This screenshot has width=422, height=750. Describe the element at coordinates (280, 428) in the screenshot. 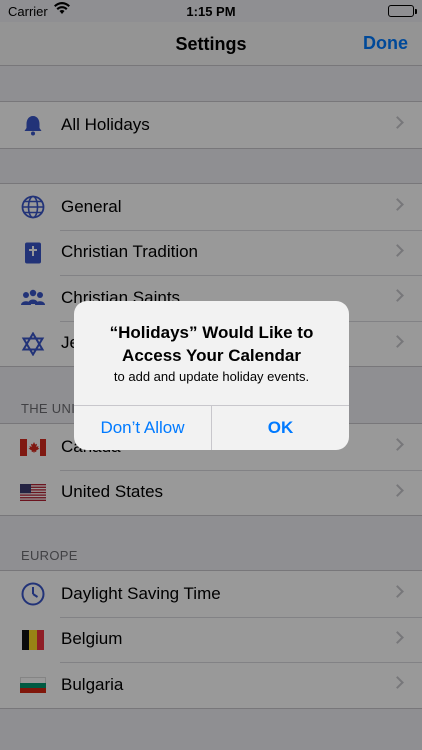

I see `ok-button: OK` at that location.